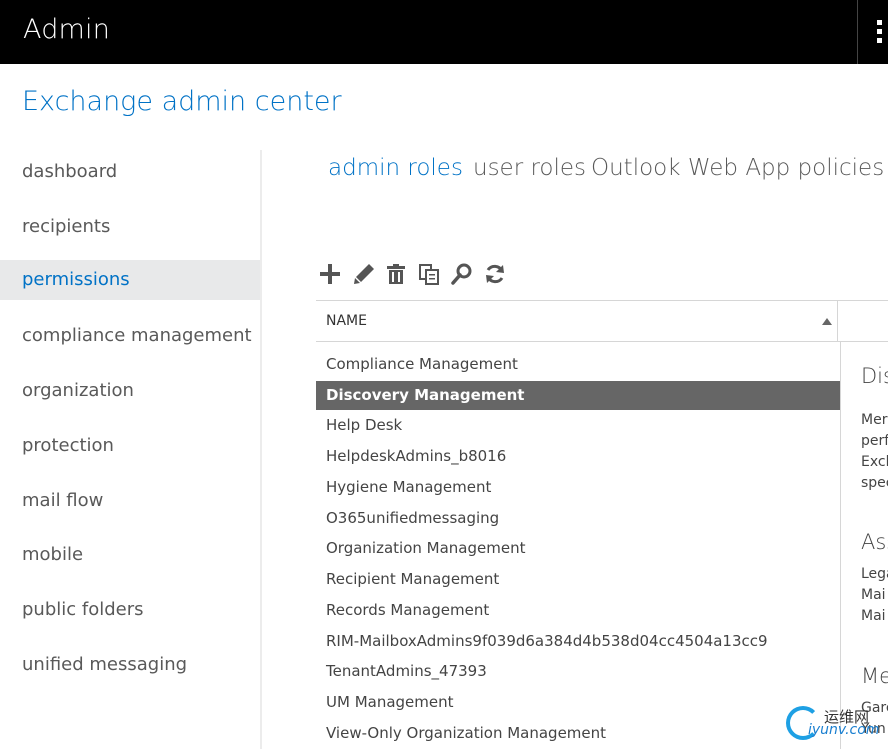 The width and height of the screenshot is (888, 749). Describe the element at coordinates (578, 487) in the screenshot. I see `table-row: Hygiene Management` at that location.